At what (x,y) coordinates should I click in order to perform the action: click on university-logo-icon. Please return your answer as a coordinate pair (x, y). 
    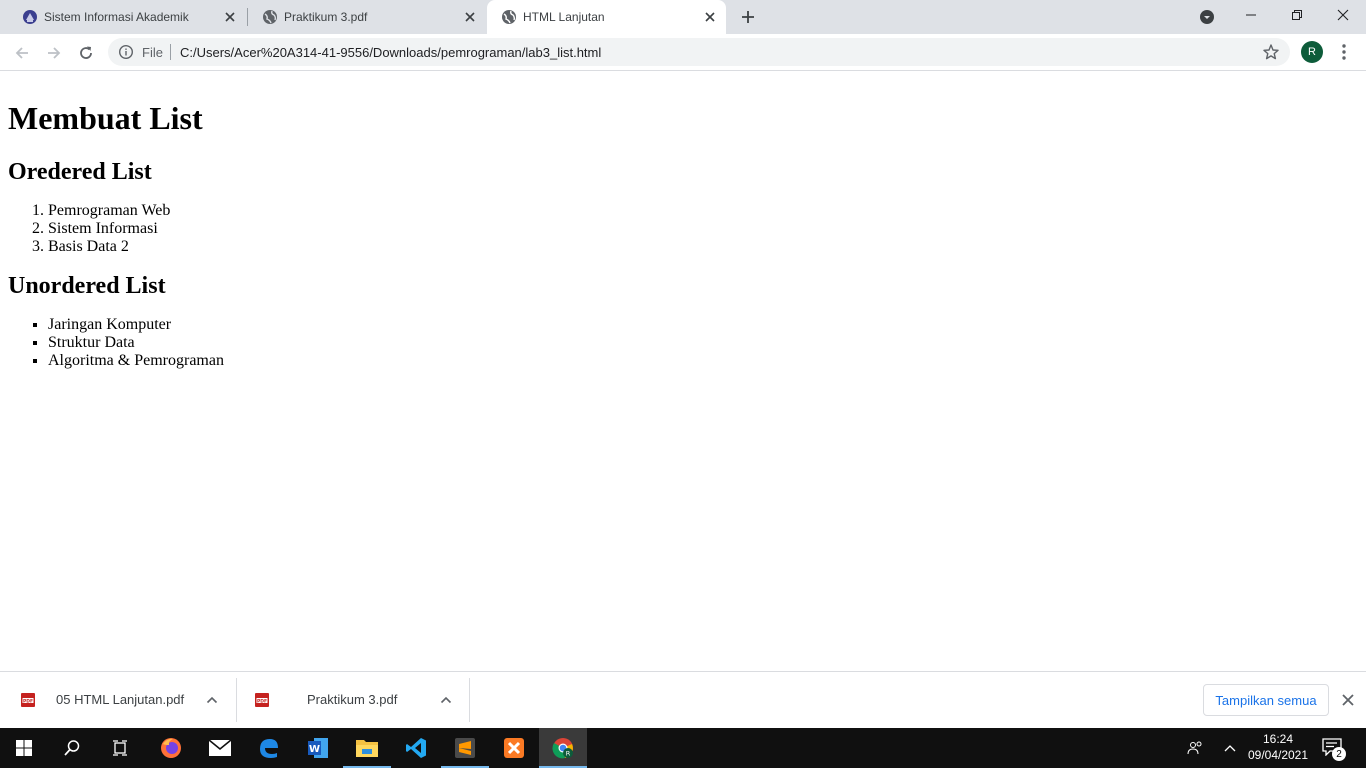
    Looking at the image, I should click on (30, 17).